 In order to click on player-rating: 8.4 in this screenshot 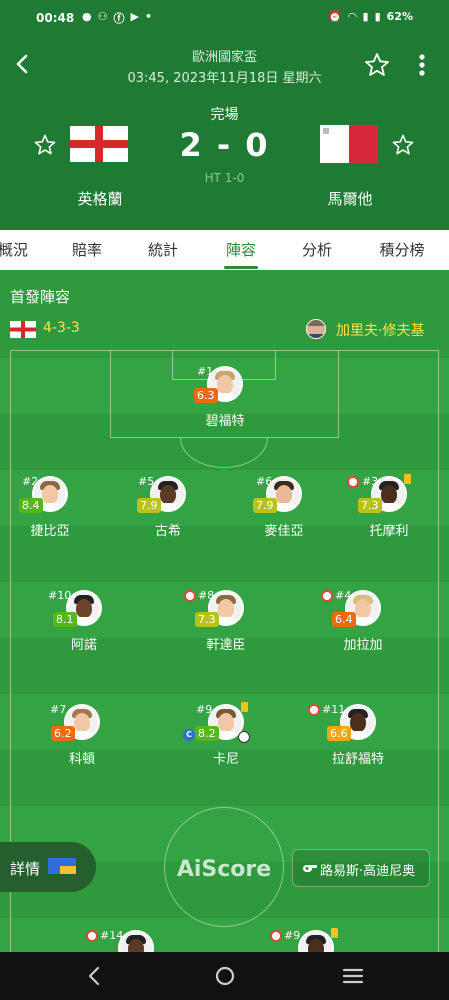, I will do `click(31, 505)`.